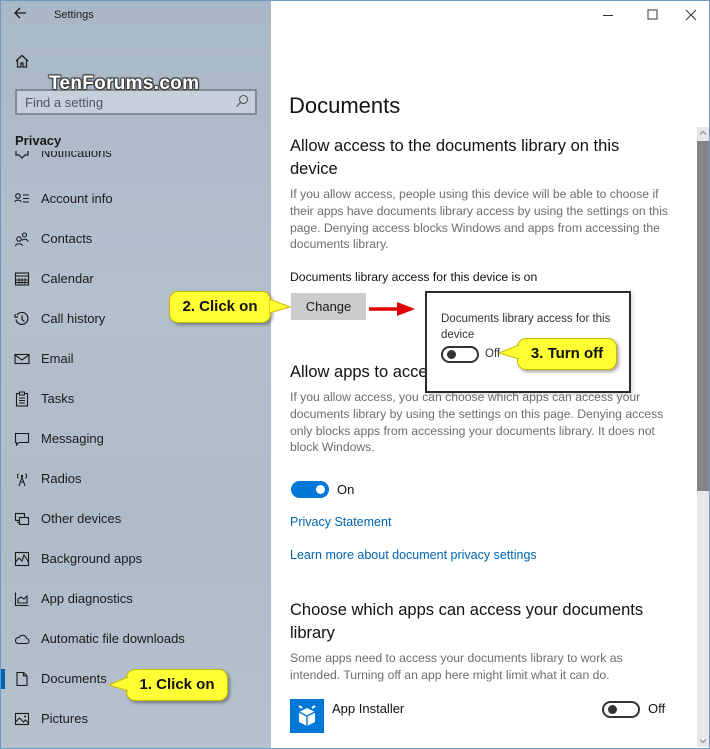 Image resolution: width=710 pixels, height=749 pixels. I want to click on chevron-down-icon, so click(703, 741).